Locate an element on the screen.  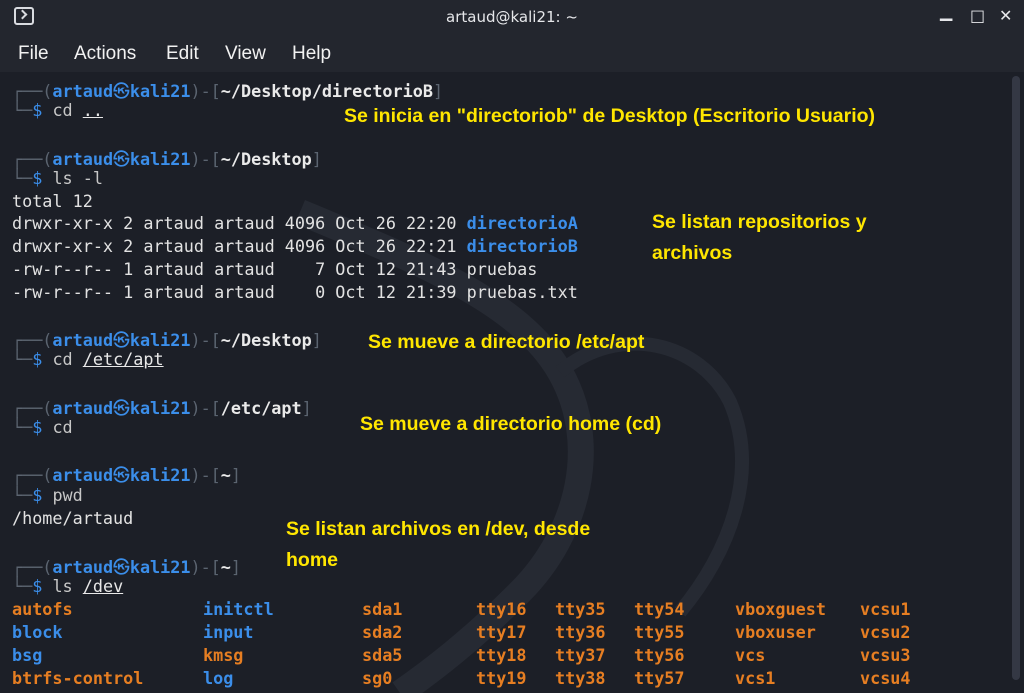
dev-entry: tty36 is located at coordinates (580, 632).